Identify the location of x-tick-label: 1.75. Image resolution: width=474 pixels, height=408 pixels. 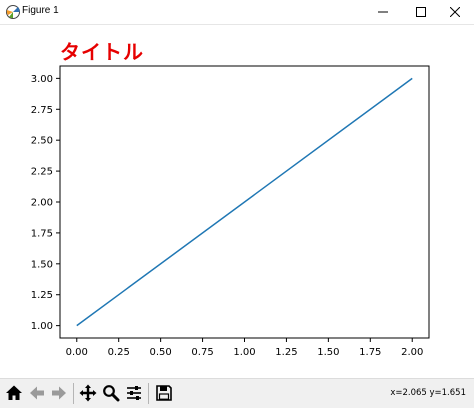
(370, 352).